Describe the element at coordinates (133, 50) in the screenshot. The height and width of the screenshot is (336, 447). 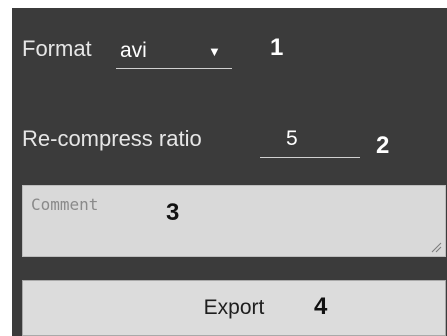
I see `format-selected-value: avi` at that location.